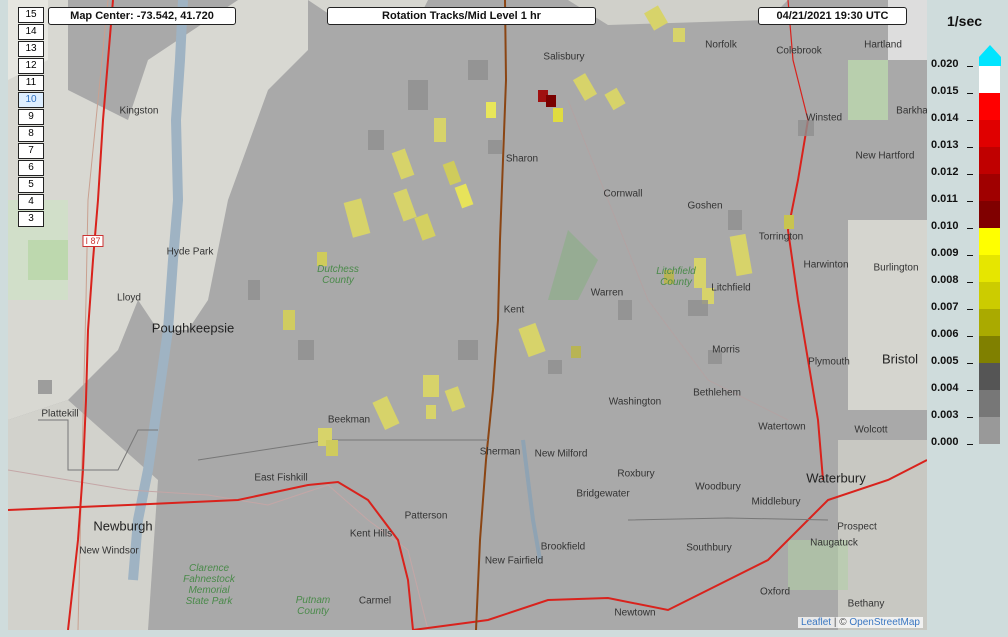  I want to click on legend-value-label: 0.020, so click(945, 64).